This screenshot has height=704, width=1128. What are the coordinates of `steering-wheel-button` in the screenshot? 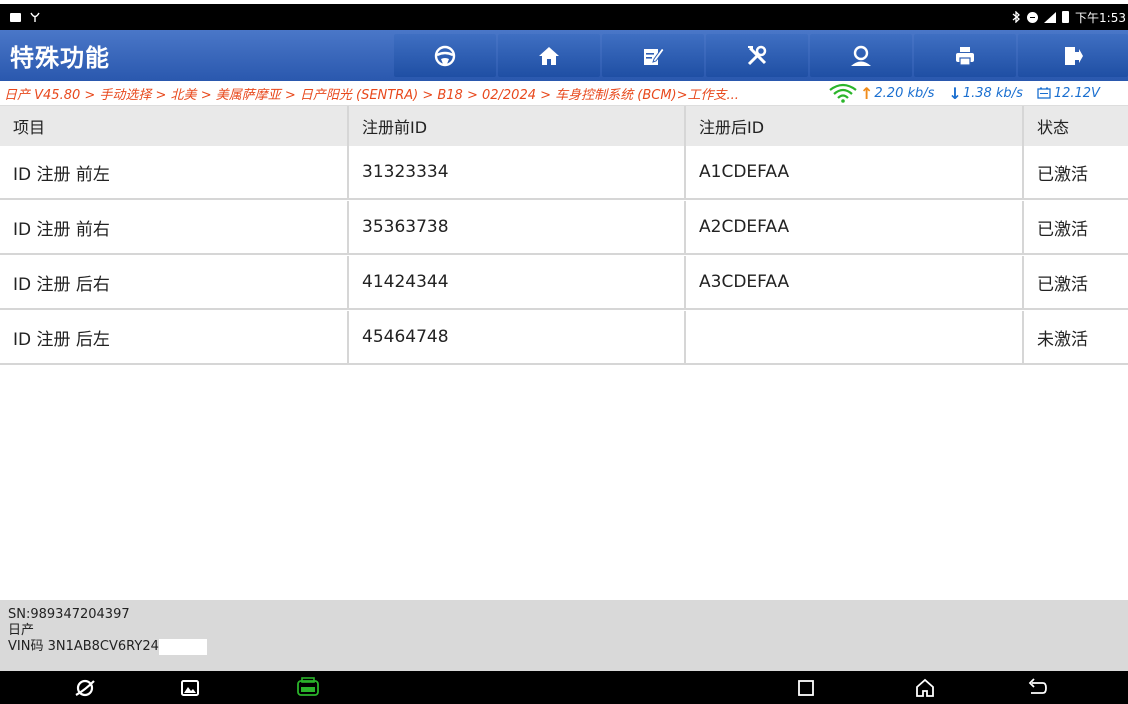 It's located at (445, 55).